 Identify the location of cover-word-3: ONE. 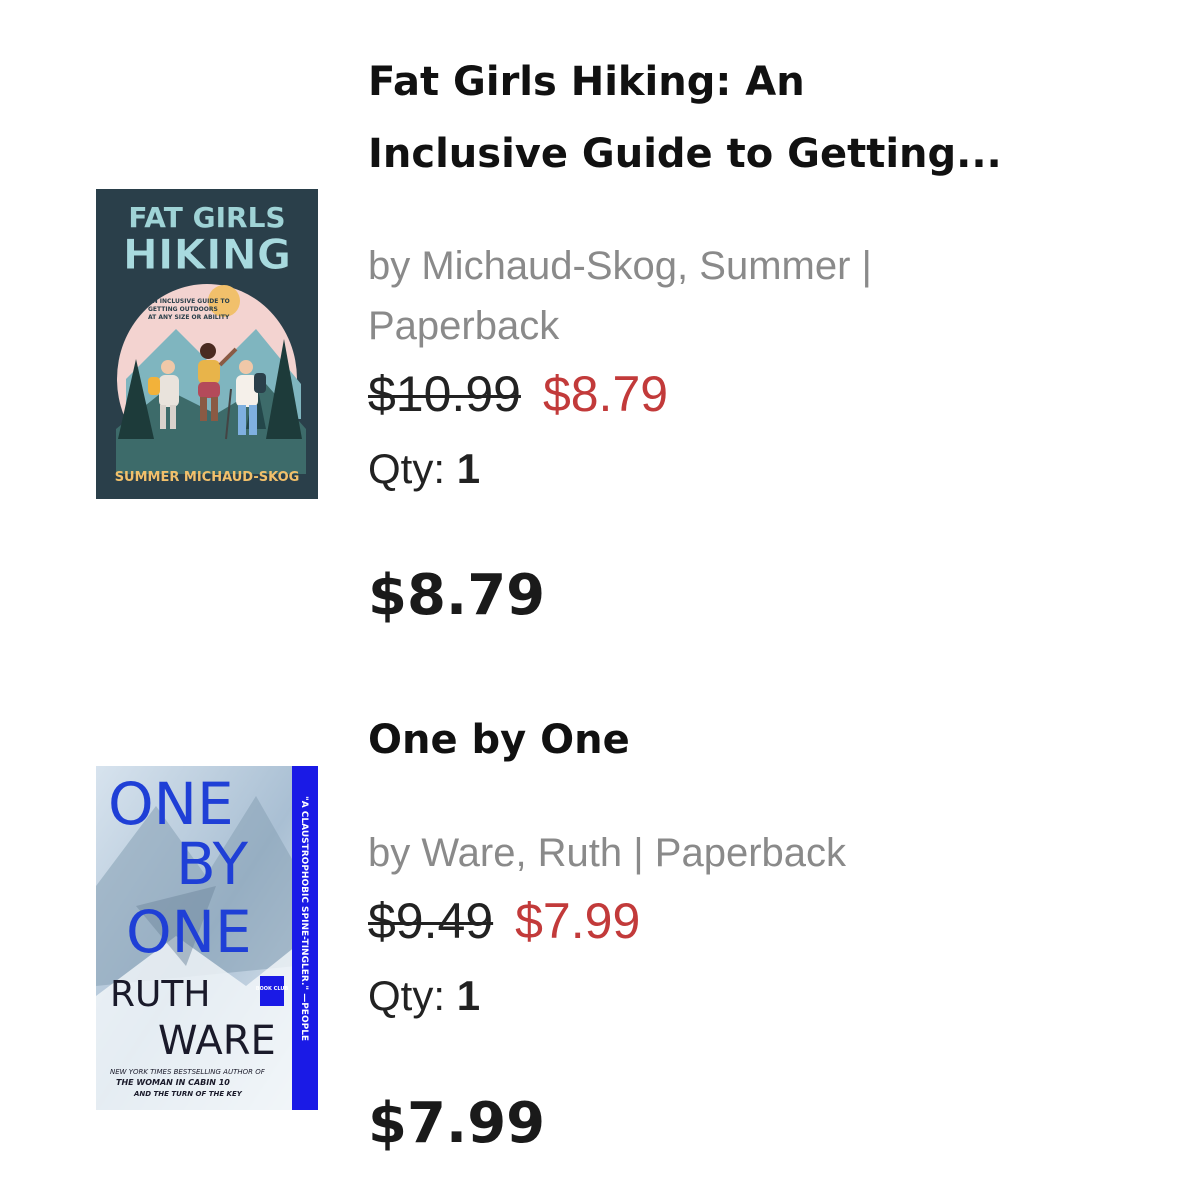
(189, 932).